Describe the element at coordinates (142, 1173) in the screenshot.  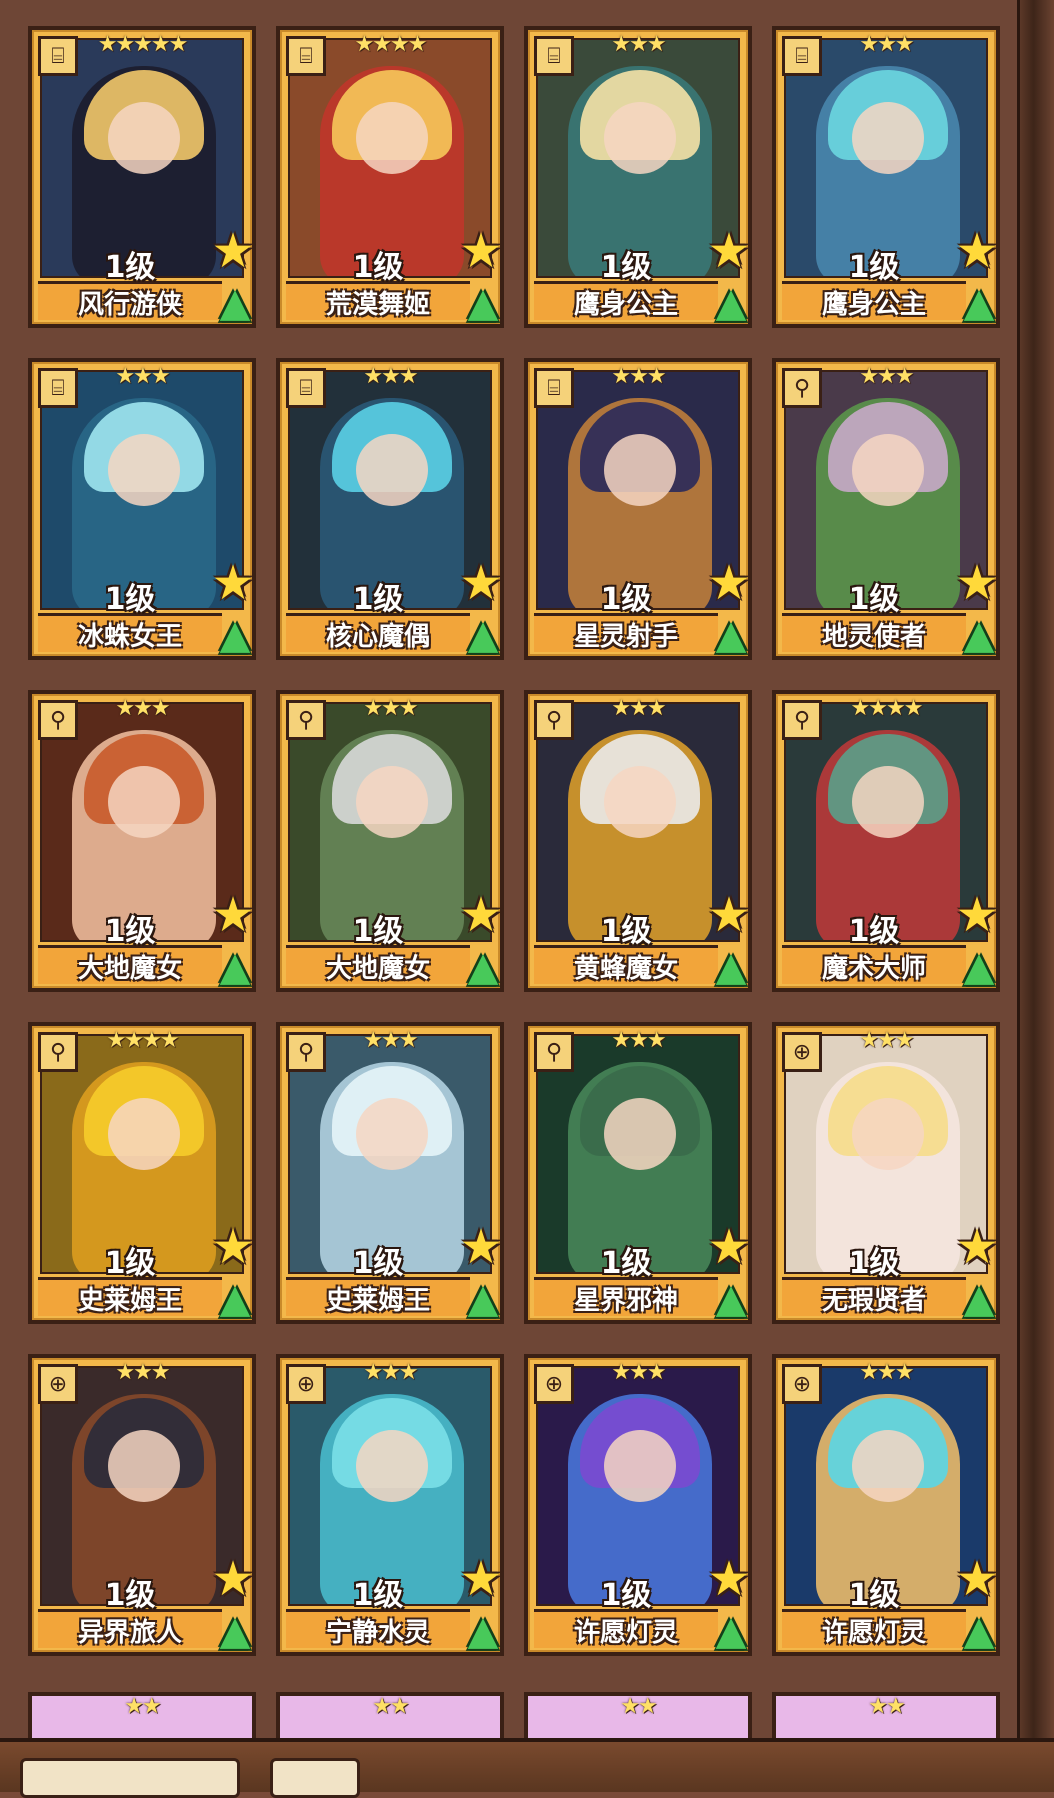
I see `hero-card: ⚲ ★★★★ 1级 史莱姆王 ★ ▲` at that location.